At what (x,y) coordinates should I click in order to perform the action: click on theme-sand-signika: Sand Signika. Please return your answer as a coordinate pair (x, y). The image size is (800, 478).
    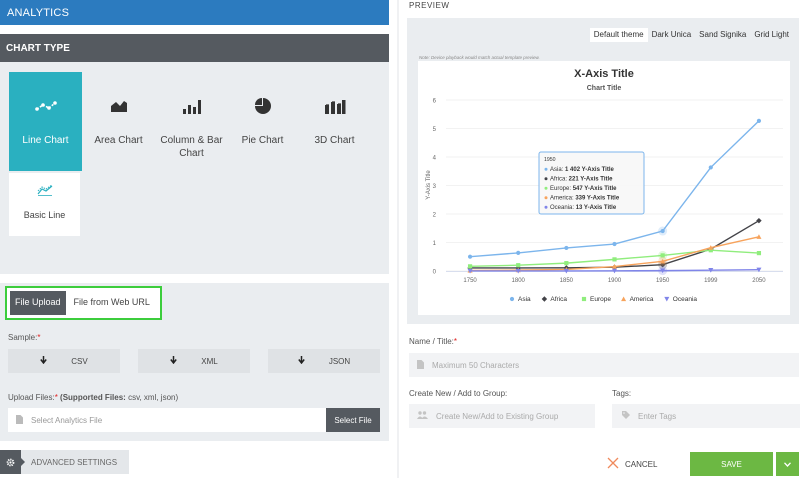
    Looking at the image, I should click on (722, 35).